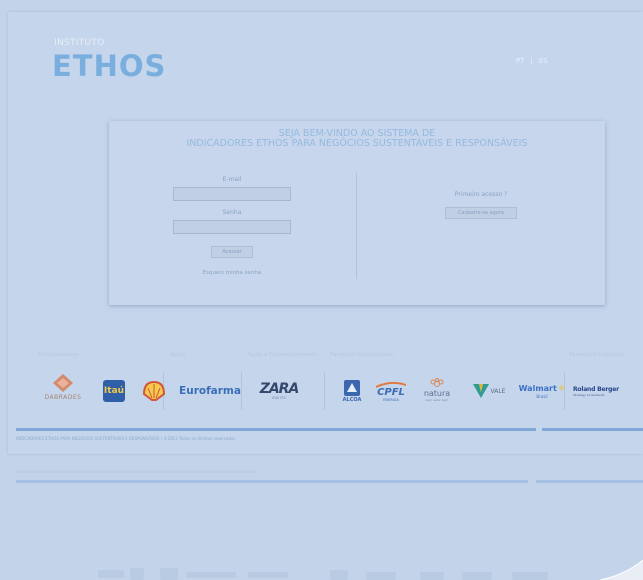 This screenshot has height=580, width=643. What do you see at coordinates (621, 570) in the screenshot?
I see `page-curl-decoration` at bounding box center [621, 570].